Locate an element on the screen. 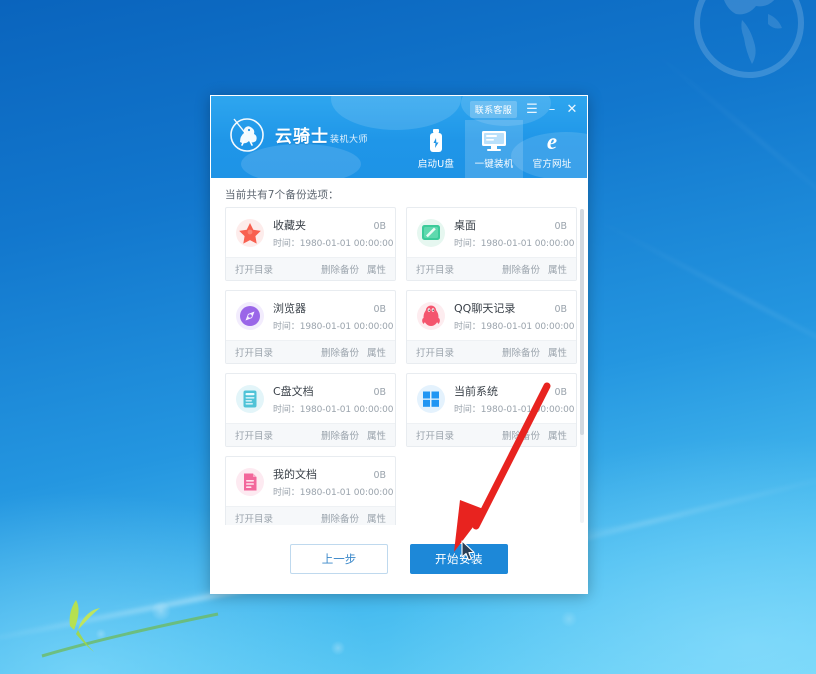 This screenshot has width=816, height=674. brand-logo-group: 云骑士 装机大师 is located at coordinates (296, 134).